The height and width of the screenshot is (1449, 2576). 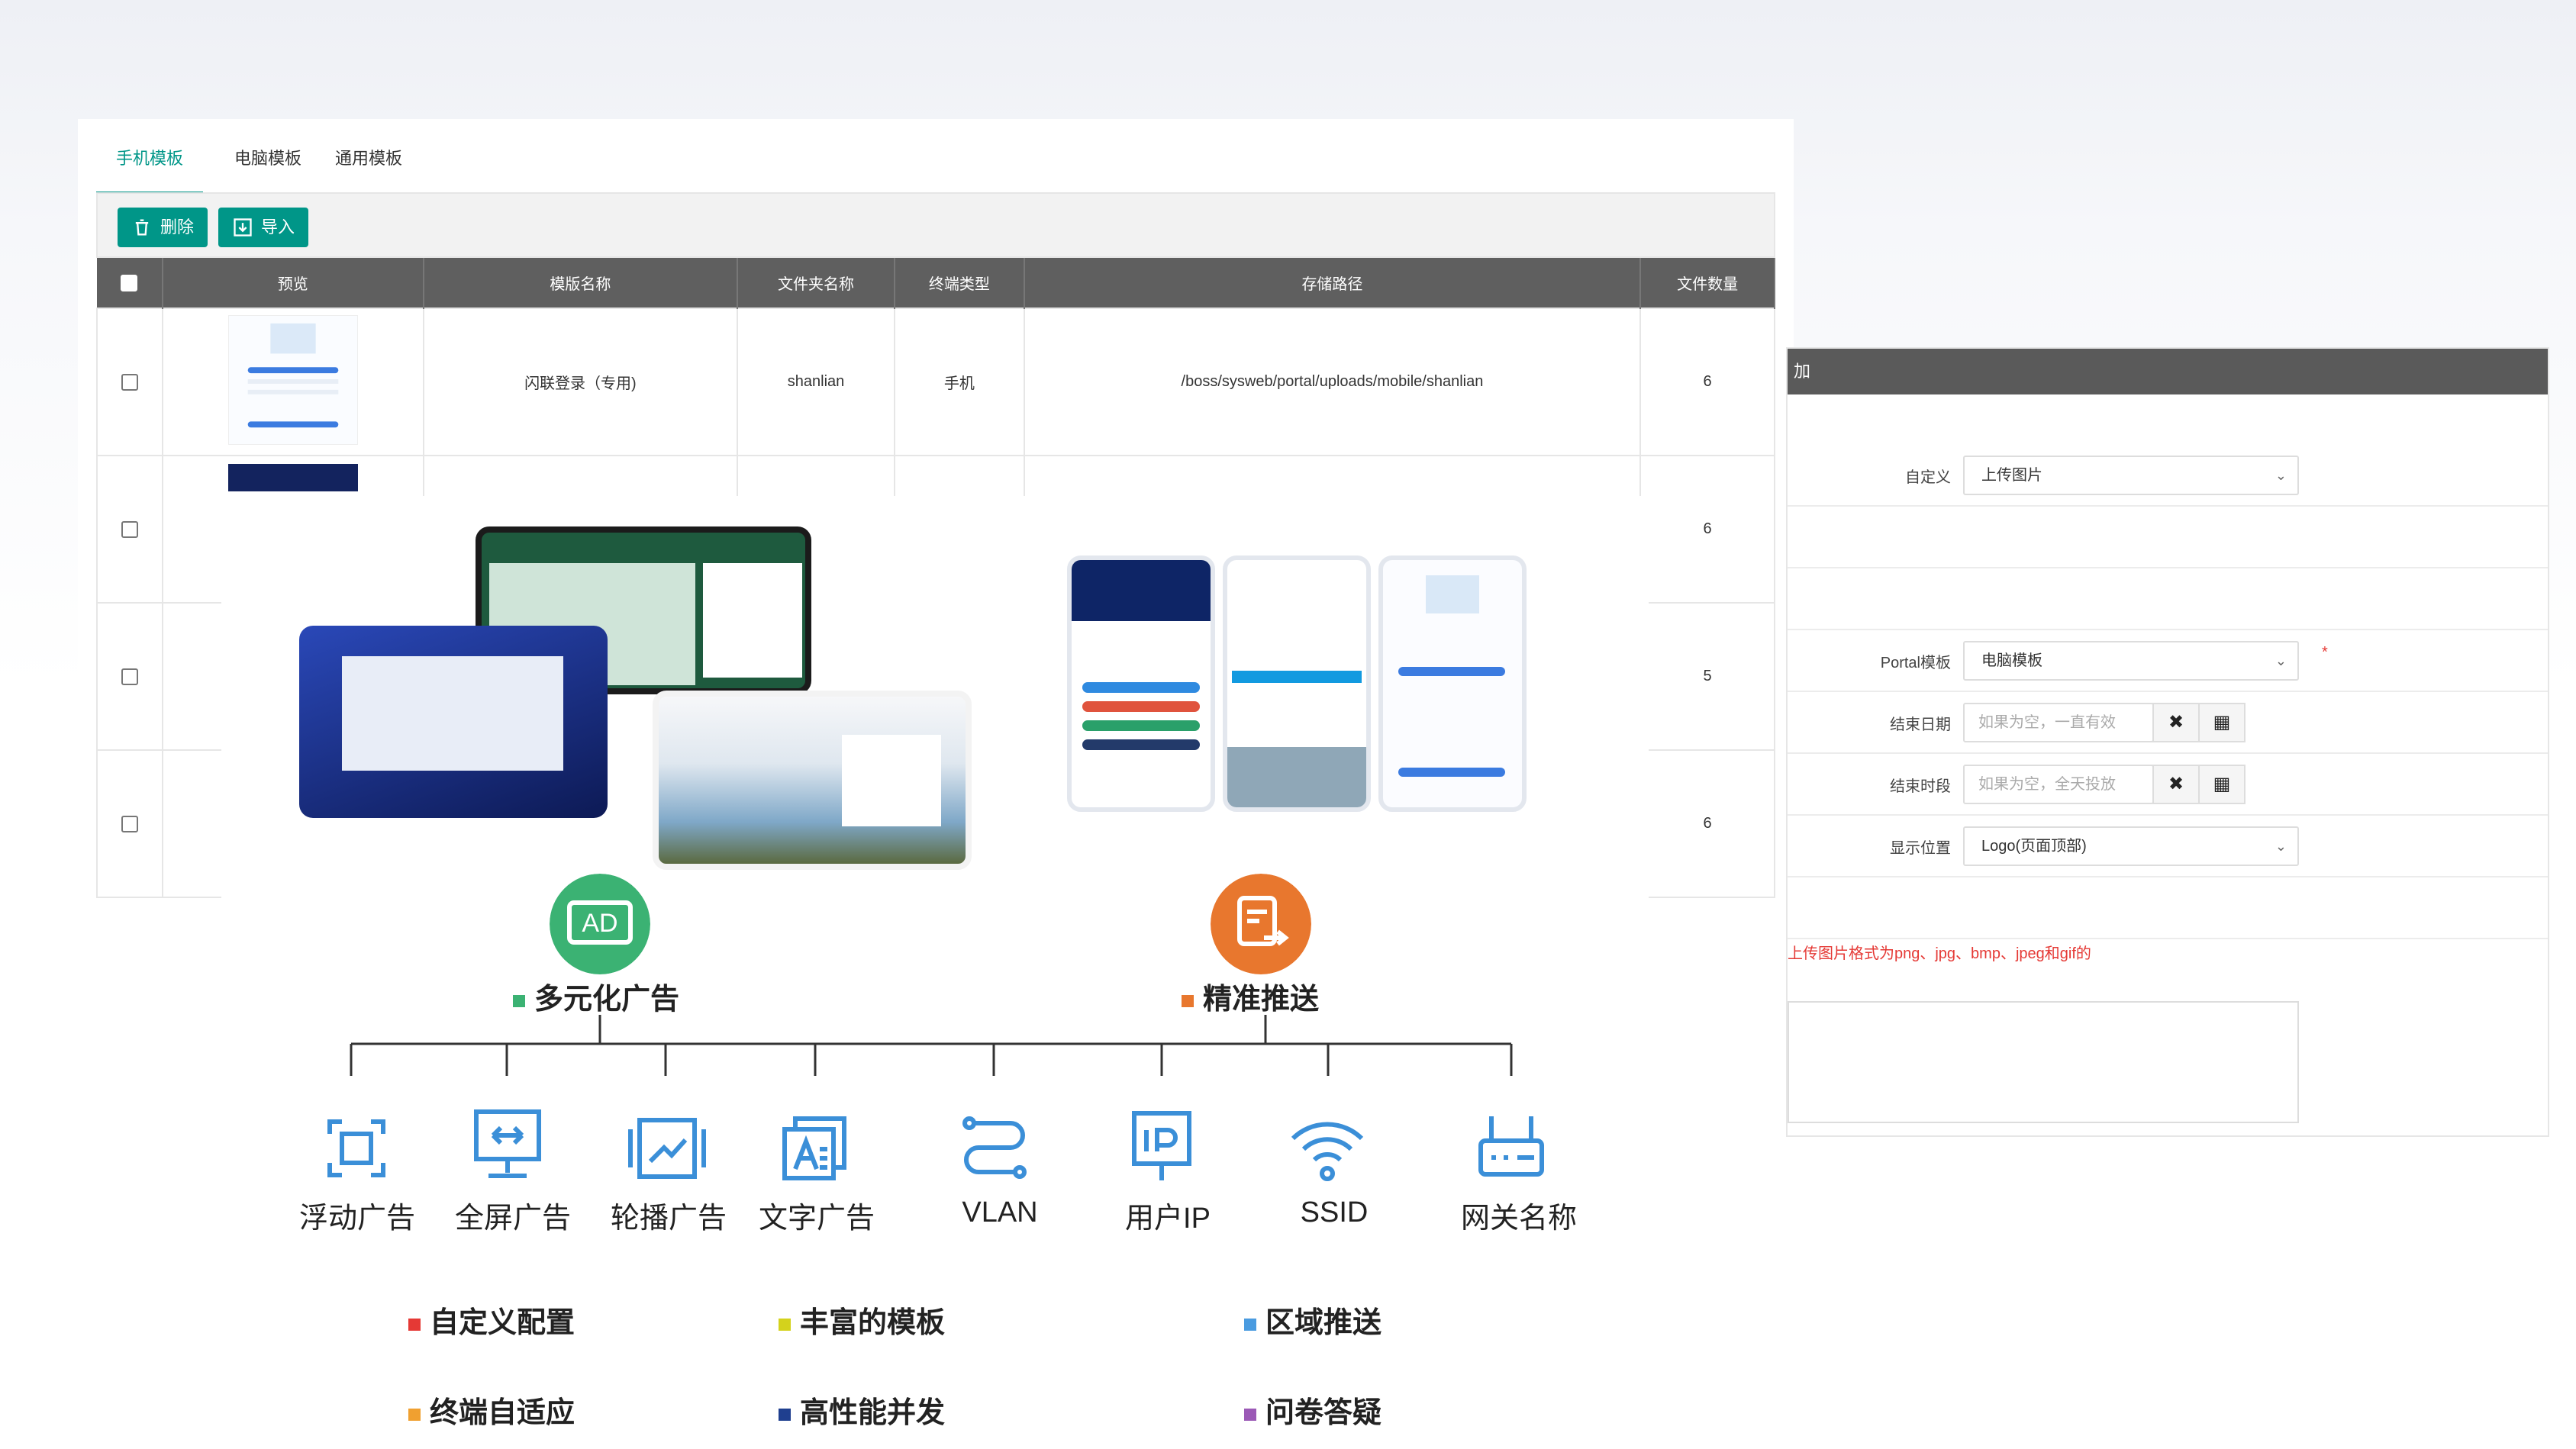 I want to click on ad-badge-text: AD, so click(x=599, y=923).